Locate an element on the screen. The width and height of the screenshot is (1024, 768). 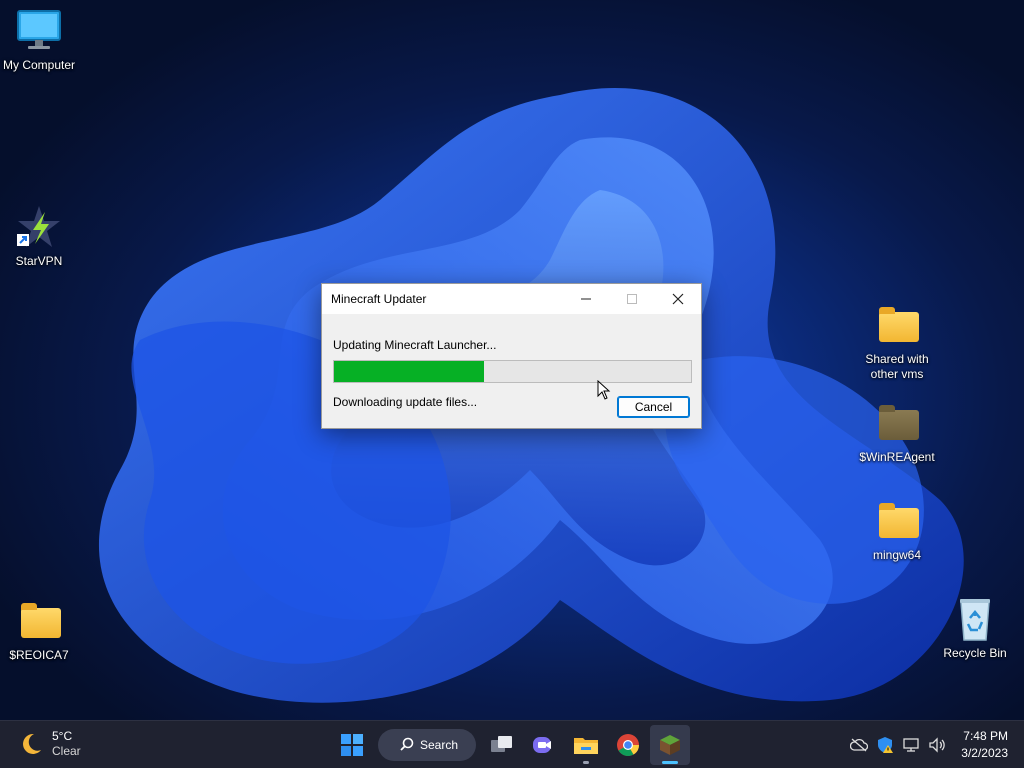
volume-icon is located at coordinates (937, 745).